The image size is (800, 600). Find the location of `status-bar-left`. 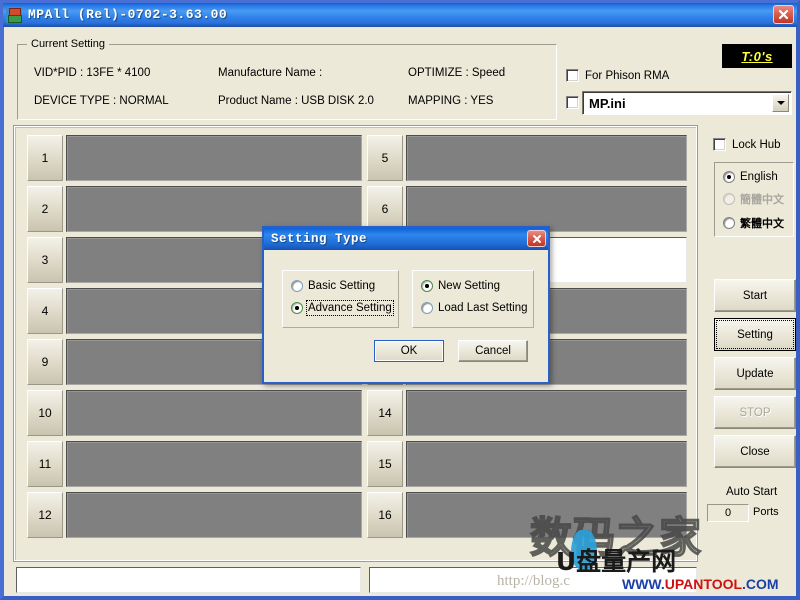

status-bar-left is located at coordinates (188, 580).